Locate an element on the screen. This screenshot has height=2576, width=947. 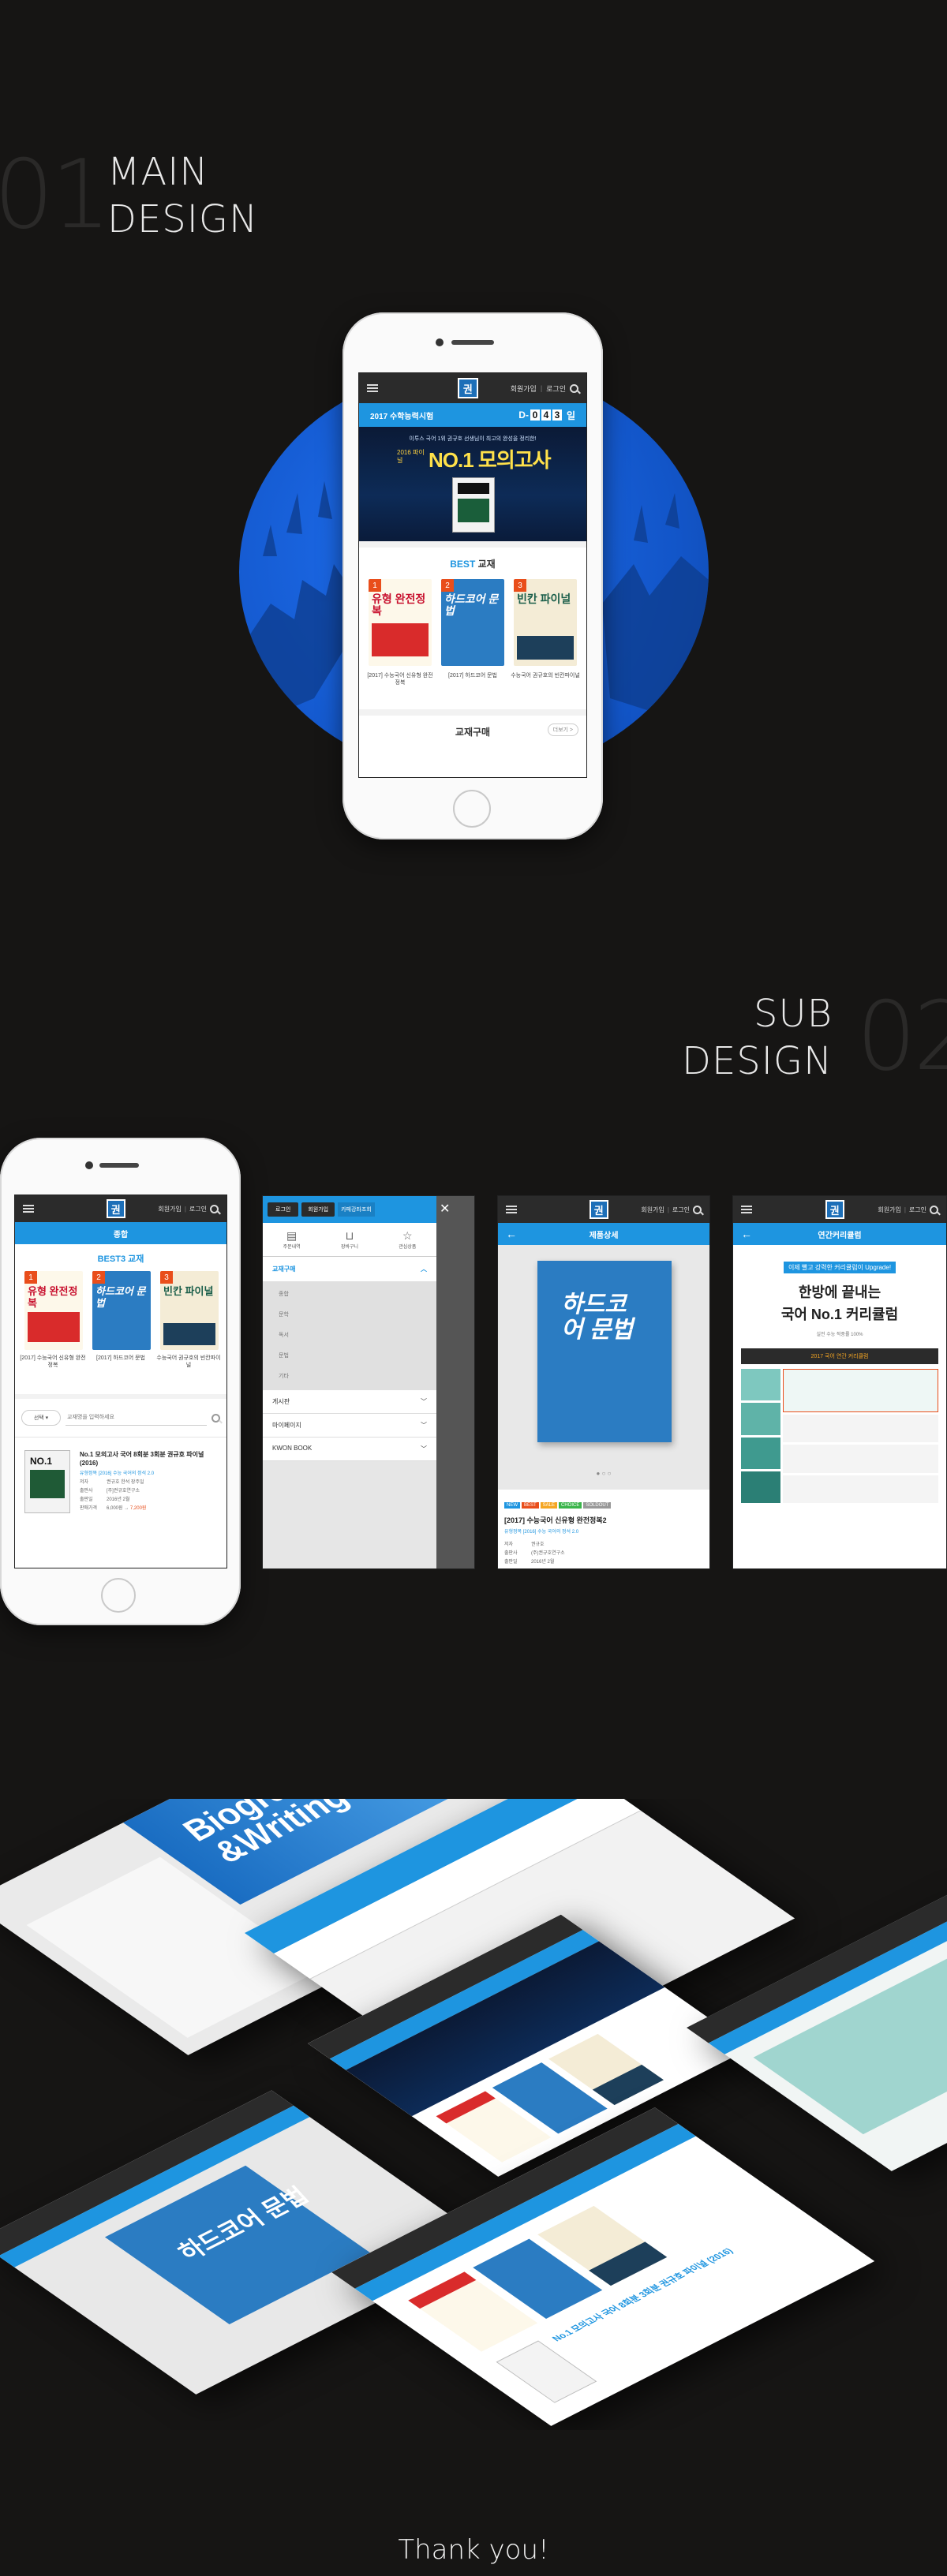
item-title: No.1 모의고사 국어 8회분 3회분 권규호 파이널 (2016) is located at coordinates (142, 1459).